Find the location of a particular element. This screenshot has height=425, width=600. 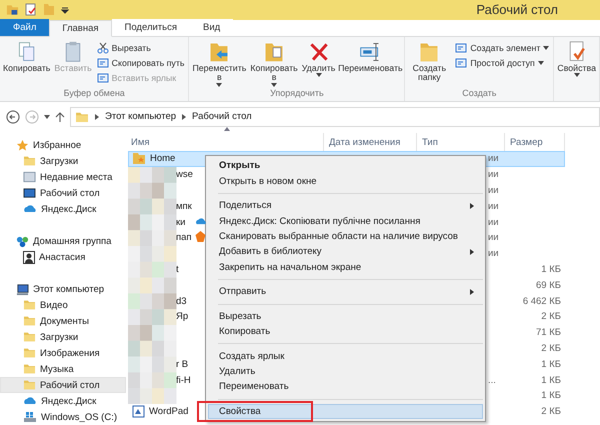

group-label: Упорядочить is located at coordinates (297, 94).